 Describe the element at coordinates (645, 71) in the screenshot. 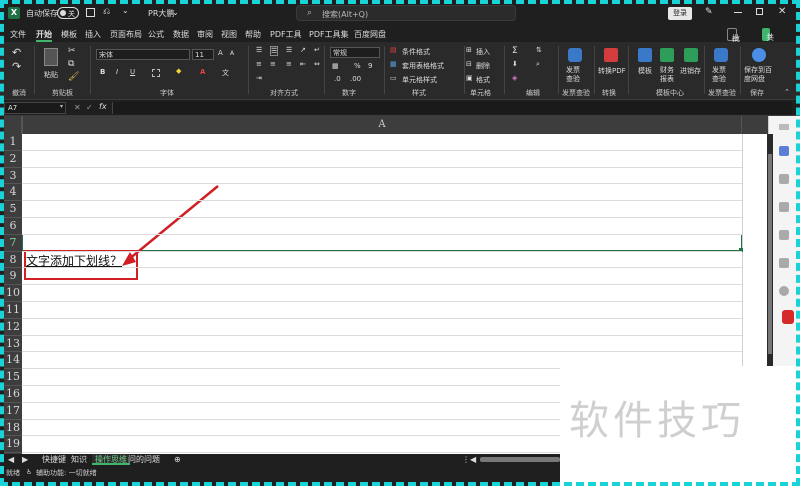

I see `template-button: 模板` at that location.